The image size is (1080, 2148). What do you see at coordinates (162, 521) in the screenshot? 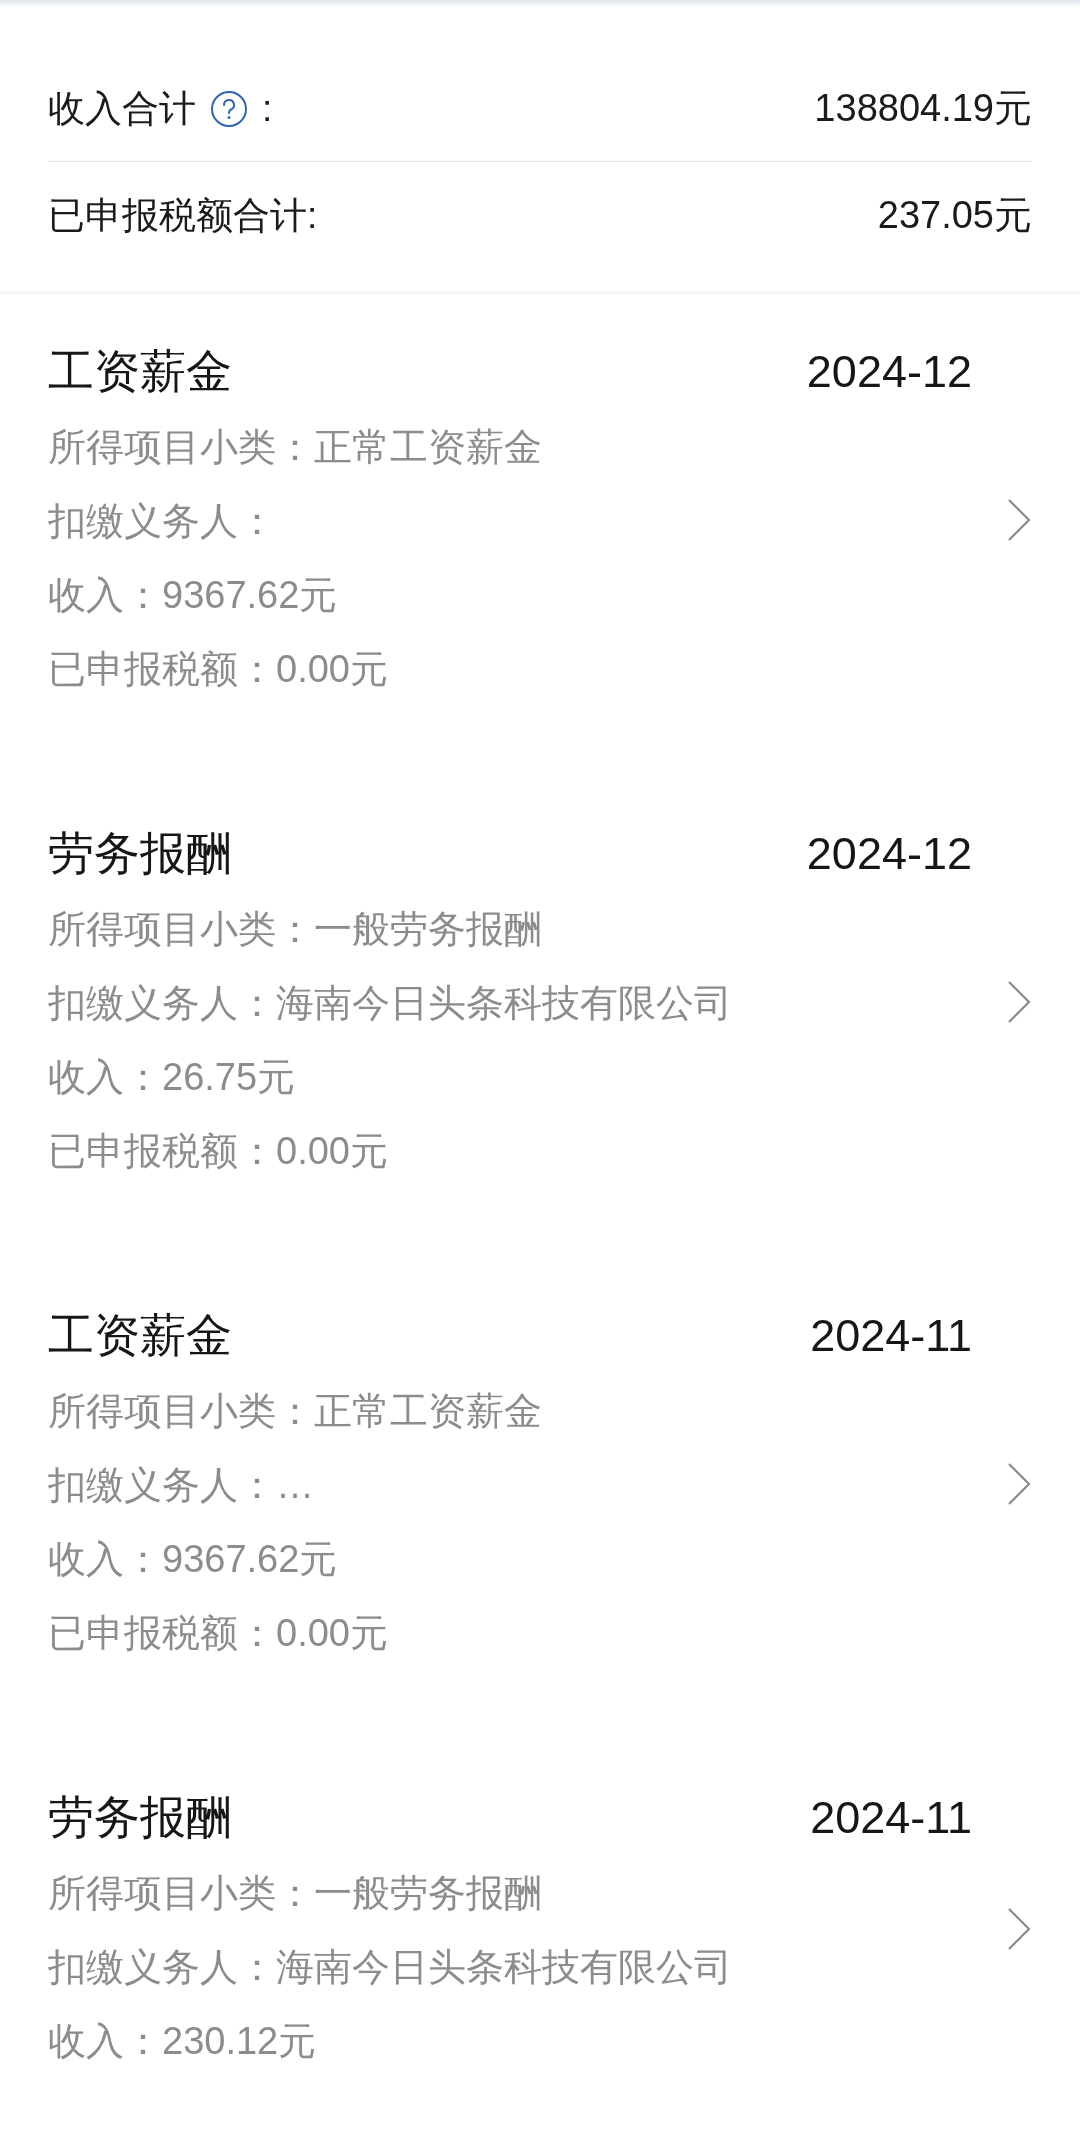
I see `record-detail: 扣缴义务人：` at bounding box center [162, 521].